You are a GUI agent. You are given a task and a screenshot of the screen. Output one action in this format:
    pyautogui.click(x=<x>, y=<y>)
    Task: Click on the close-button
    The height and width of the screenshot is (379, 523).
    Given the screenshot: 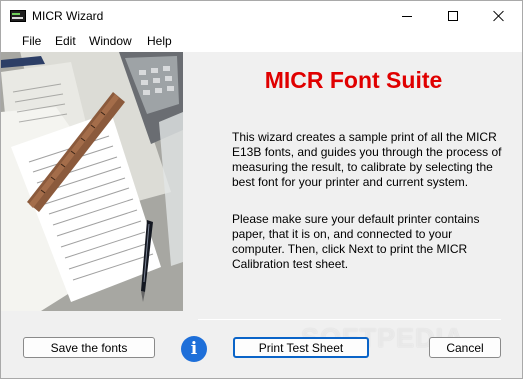 What is the action you would take?
    pyautogui.click(x=499, y=16)
    